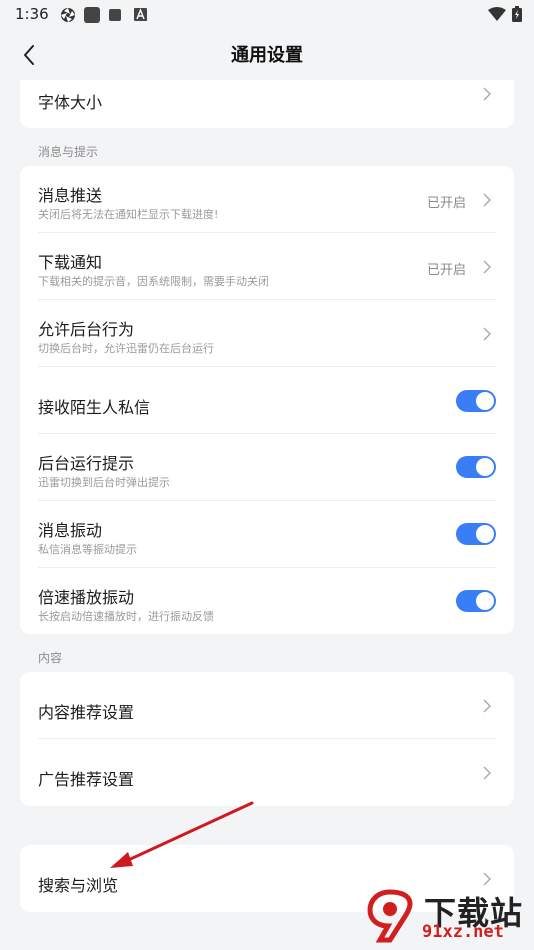 The width and height of the screenshot is (534, 950). I want to click on row-subtitle: 切换后台时，允许迅雷仍在后台运行, so click(126, 348).